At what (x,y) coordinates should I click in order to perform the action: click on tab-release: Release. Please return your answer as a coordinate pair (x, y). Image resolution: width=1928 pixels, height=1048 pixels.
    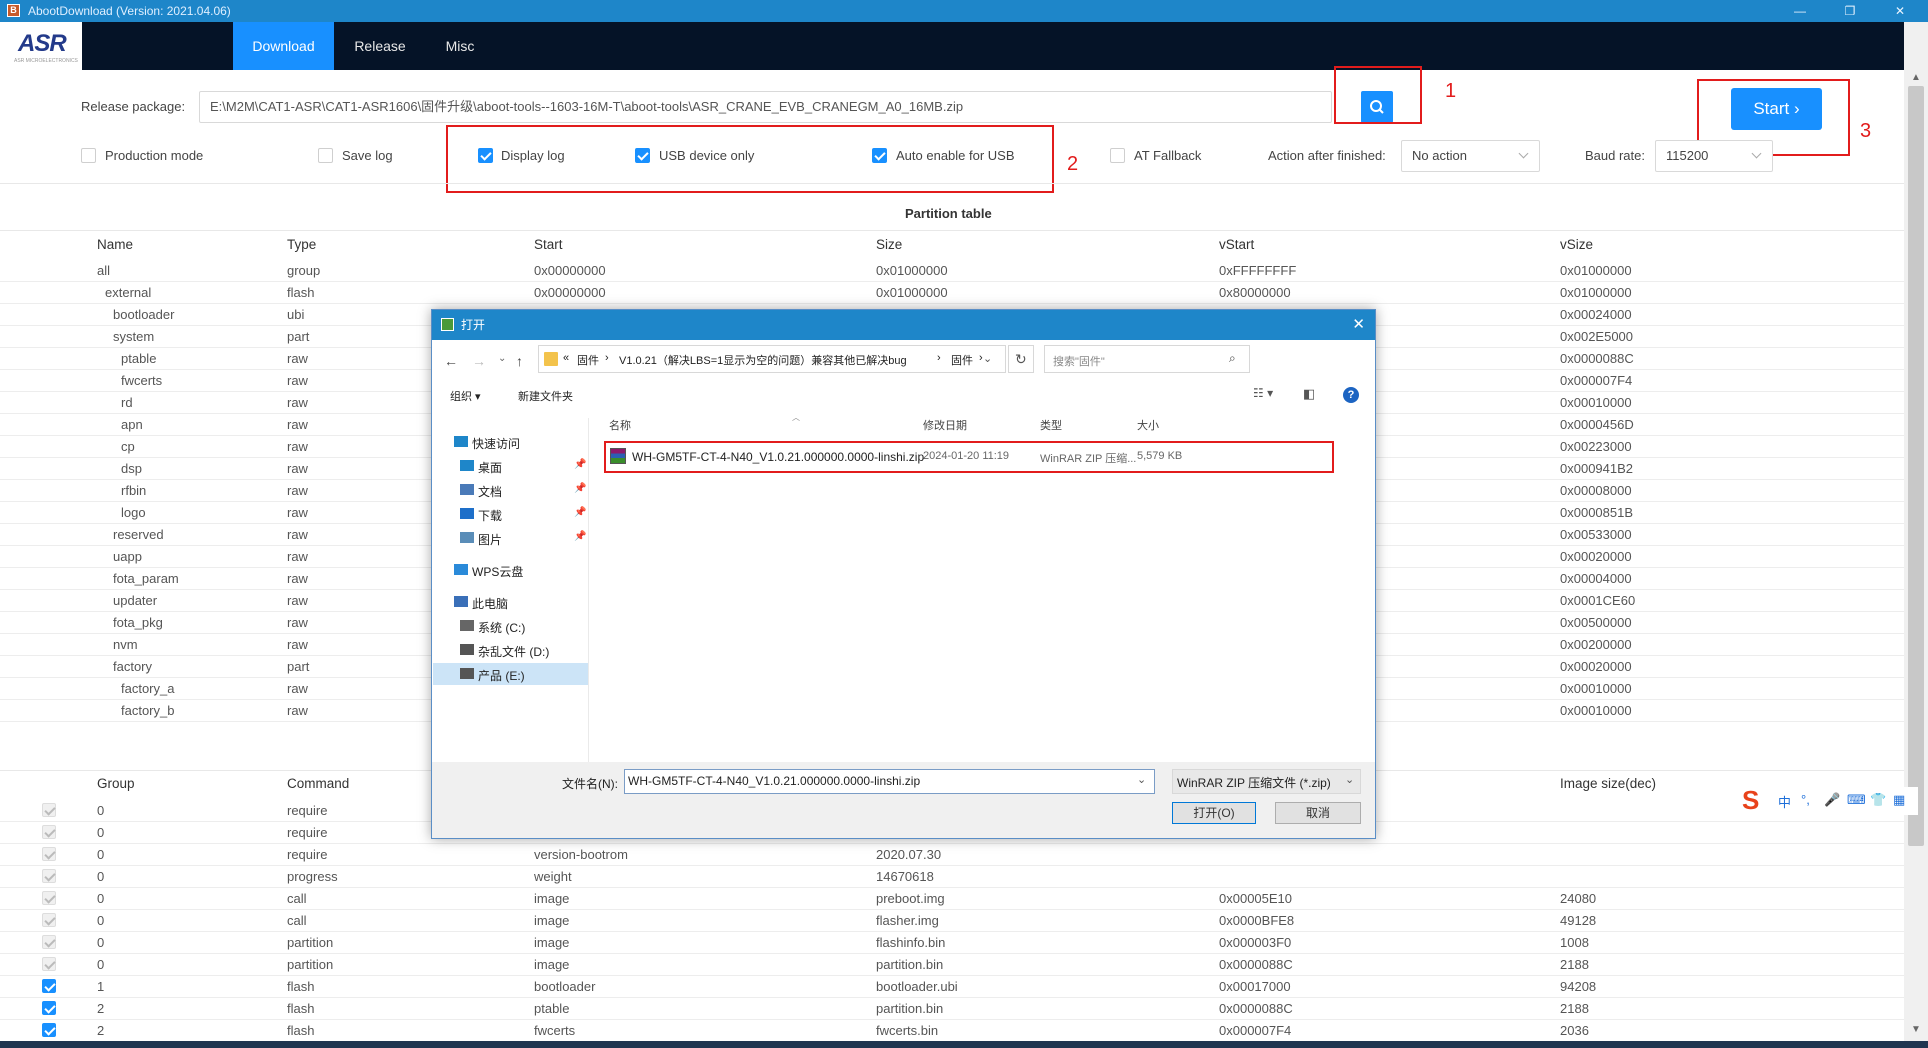
    Looking at the image, I should click on (380, 46).